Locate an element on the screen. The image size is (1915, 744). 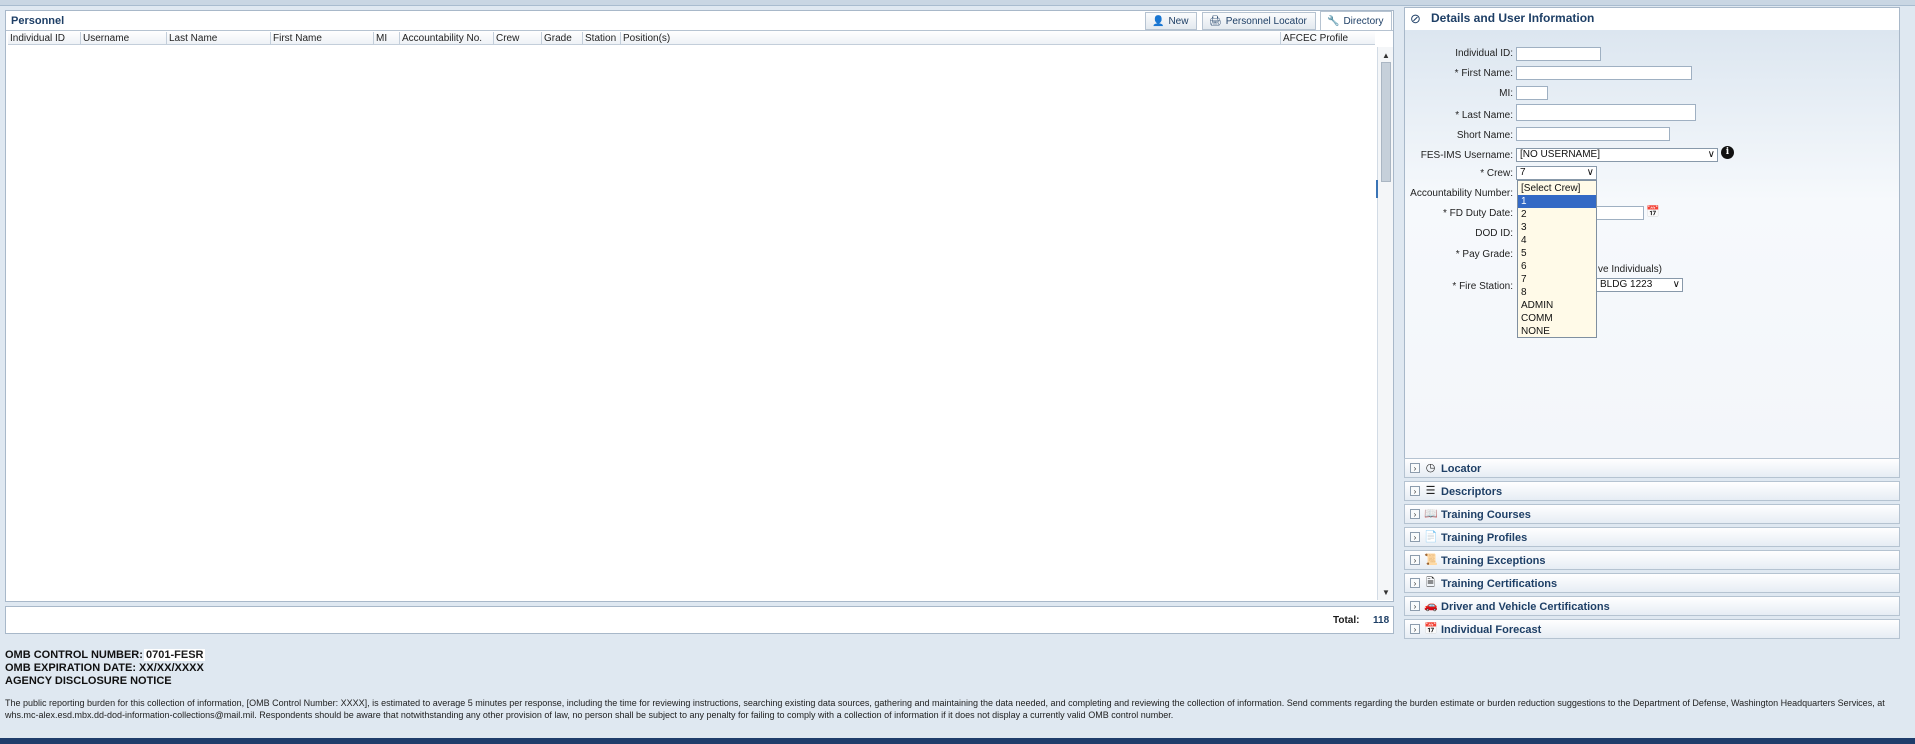
total-label: Total: is located at coordinates (1346, 620).